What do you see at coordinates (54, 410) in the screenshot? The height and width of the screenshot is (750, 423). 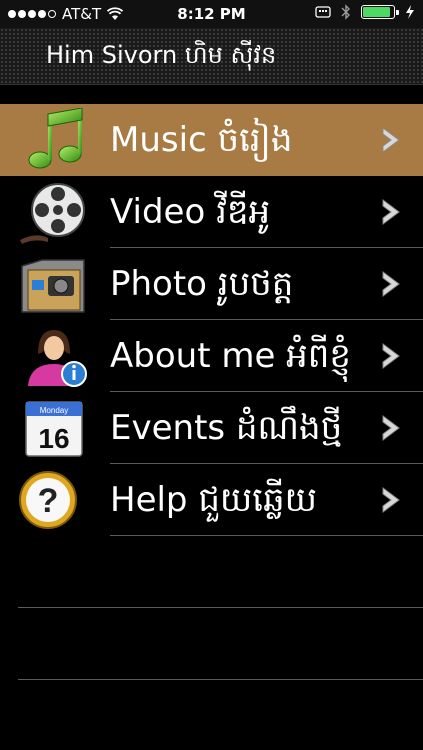 I see `calendar-weekday: Monday` at bounding box center [54, 410].